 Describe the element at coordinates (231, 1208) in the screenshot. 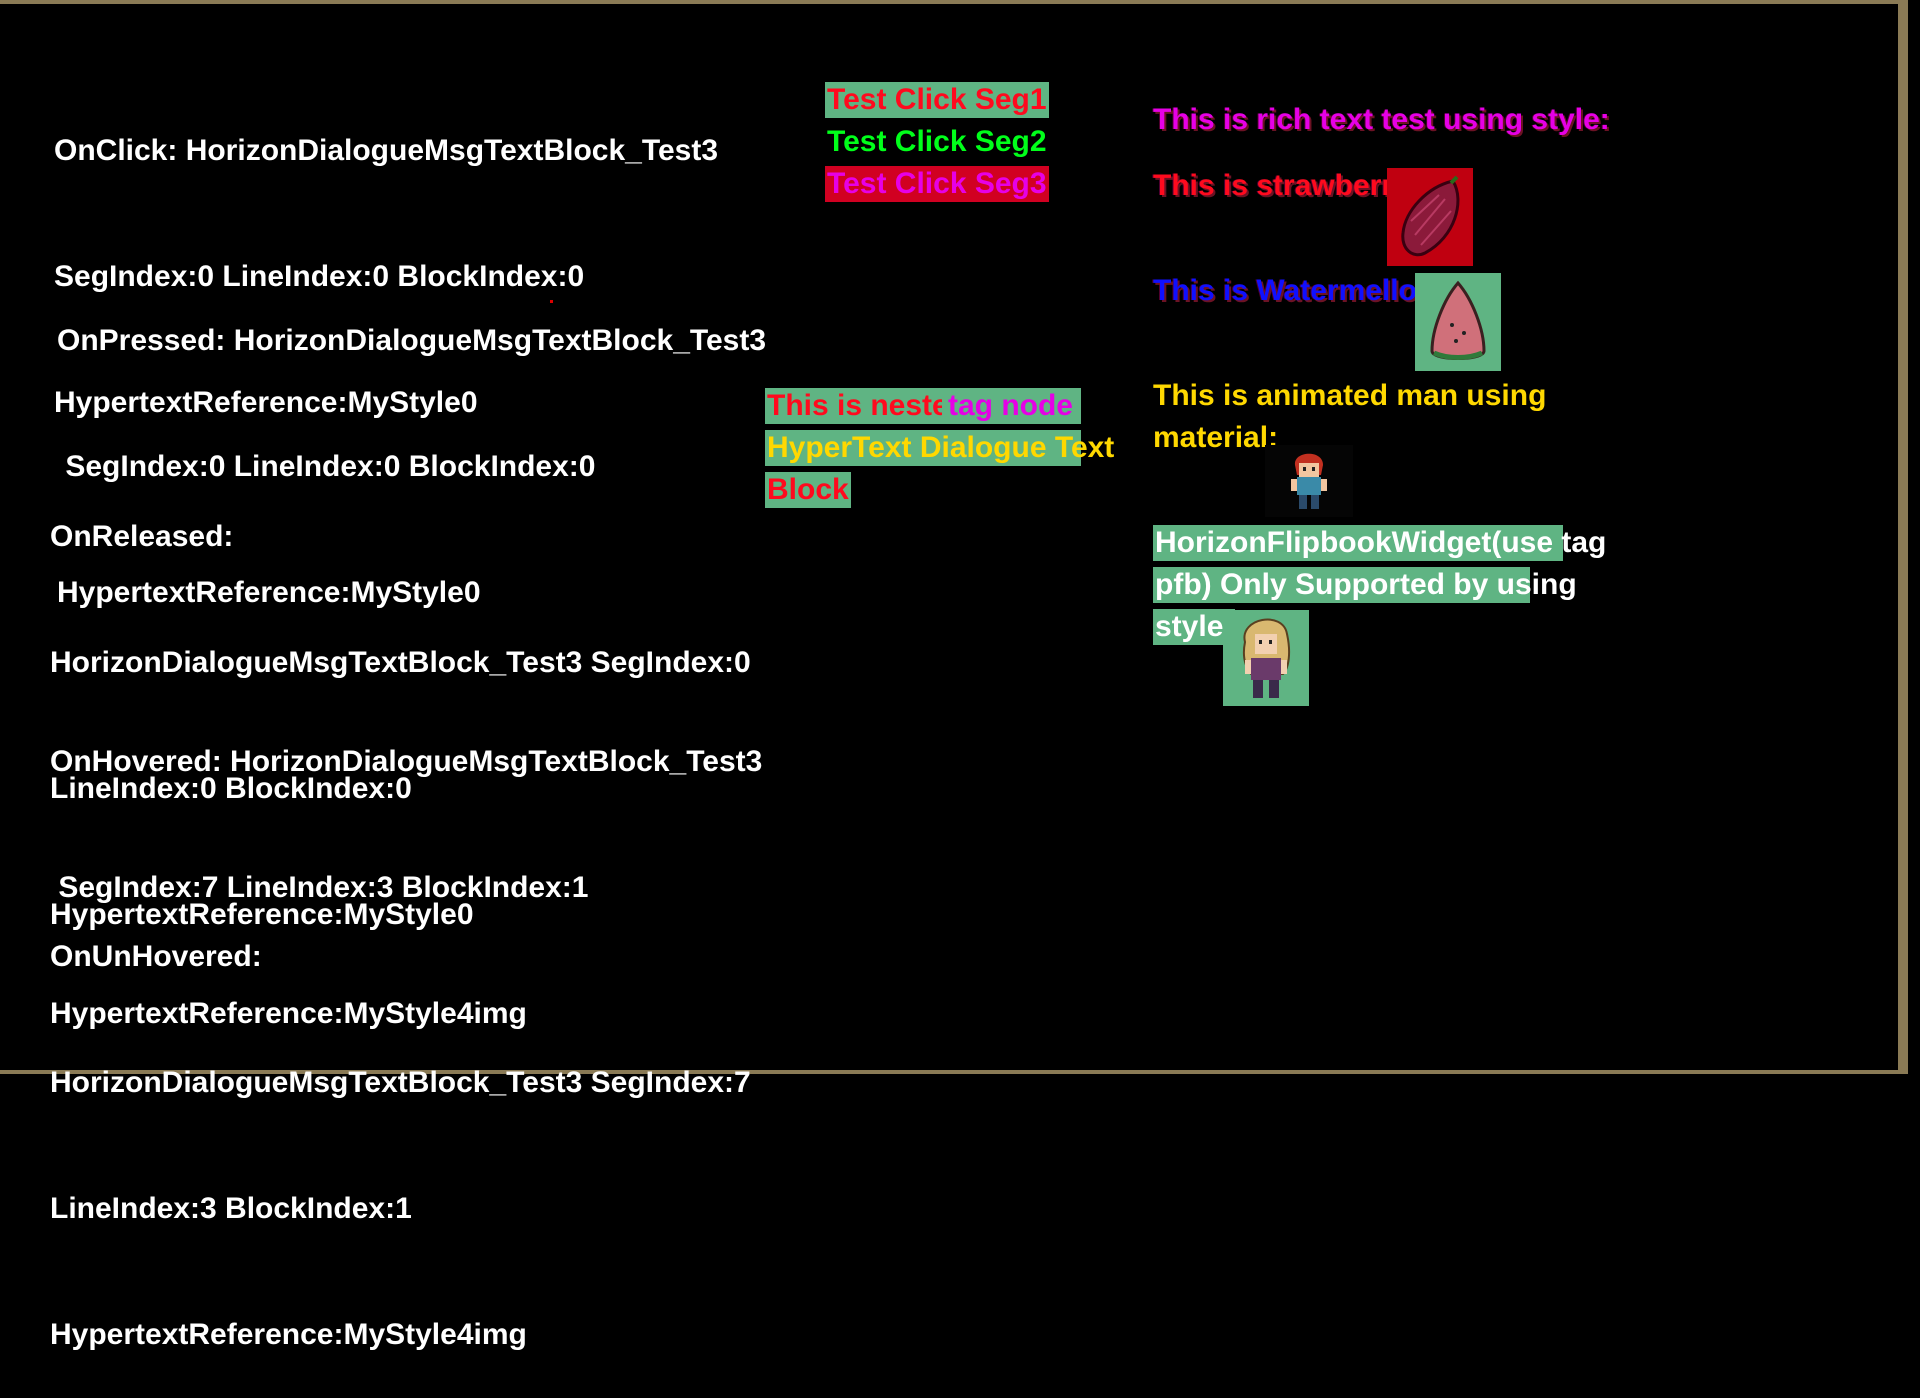

I see `log-line: LineIndex:3 BlockIndex:1` at that location.